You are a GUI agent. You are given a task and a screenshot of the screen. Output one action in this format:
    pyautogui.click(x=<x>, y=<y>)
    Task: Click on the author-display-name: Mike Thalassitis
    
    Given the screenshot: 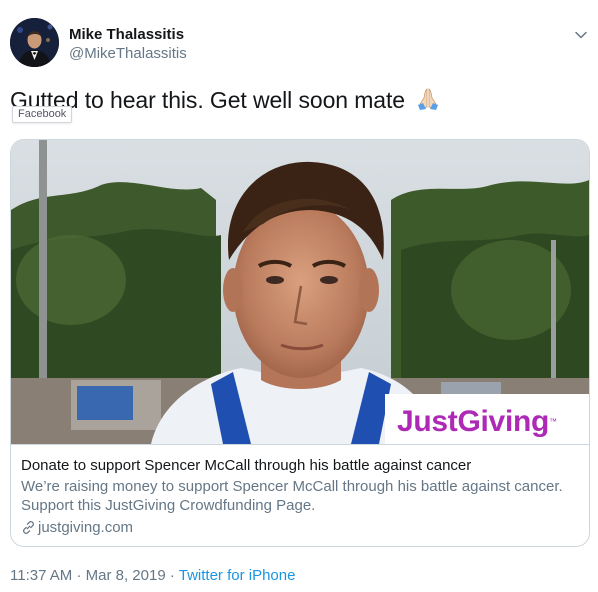 What is the action you would take?
    pyautogui.click(x=128, y=35)
    